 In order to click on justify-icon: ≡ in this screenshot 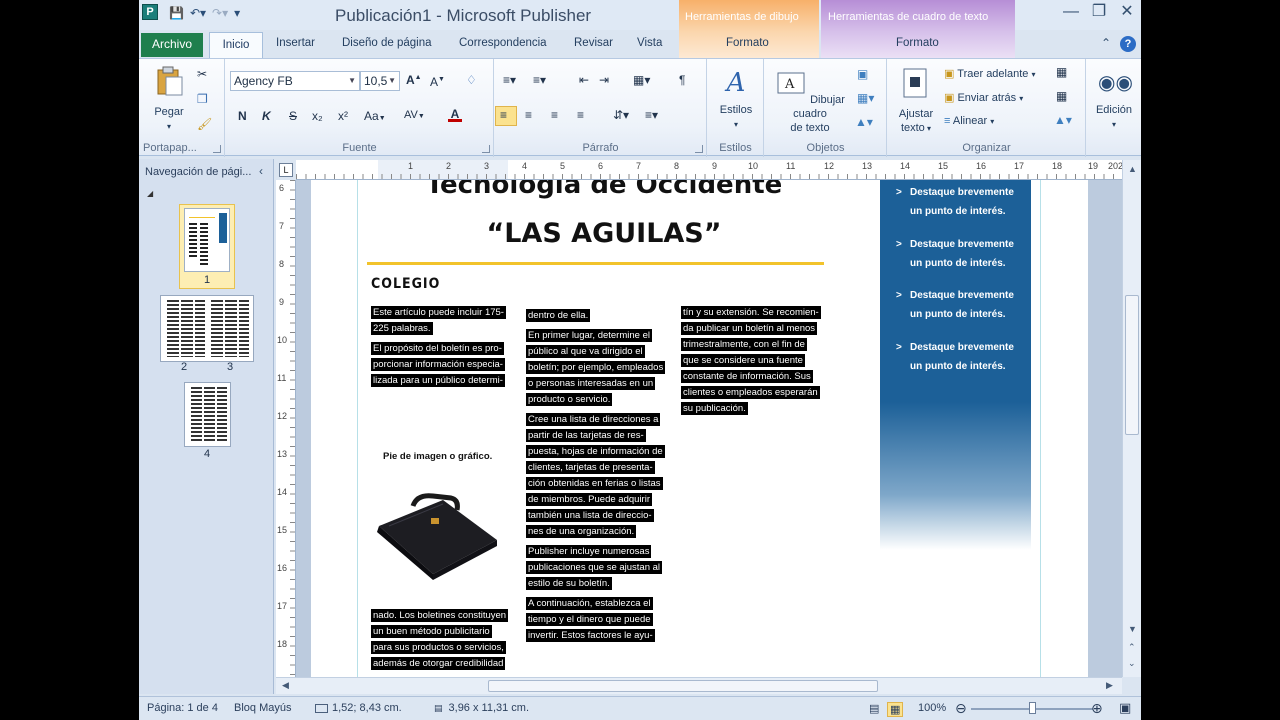, I will do `click(580, 115)`.